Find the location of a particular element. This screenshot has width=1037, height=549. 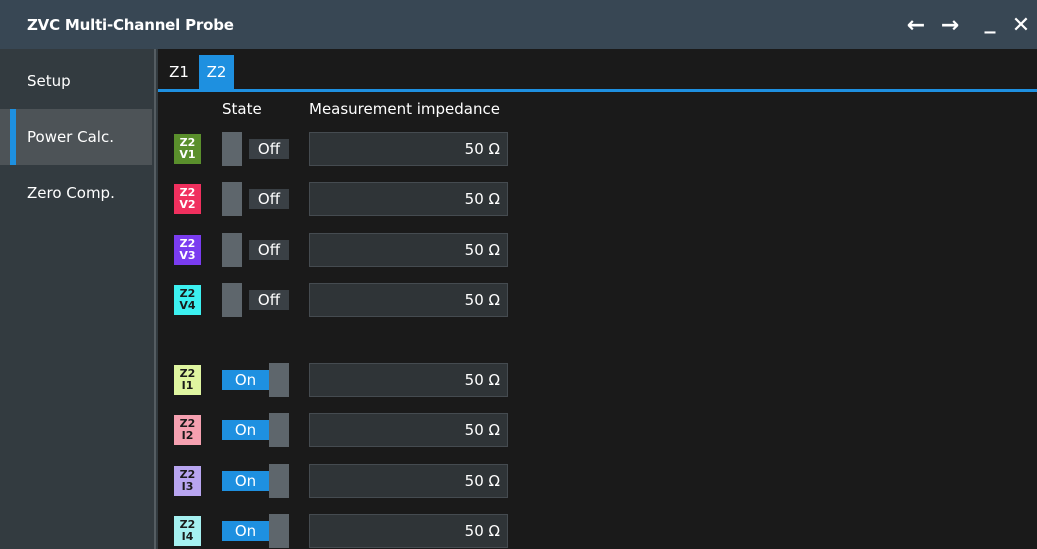

channel-badge: Z2 V4 is located at coordinates (187, 300).